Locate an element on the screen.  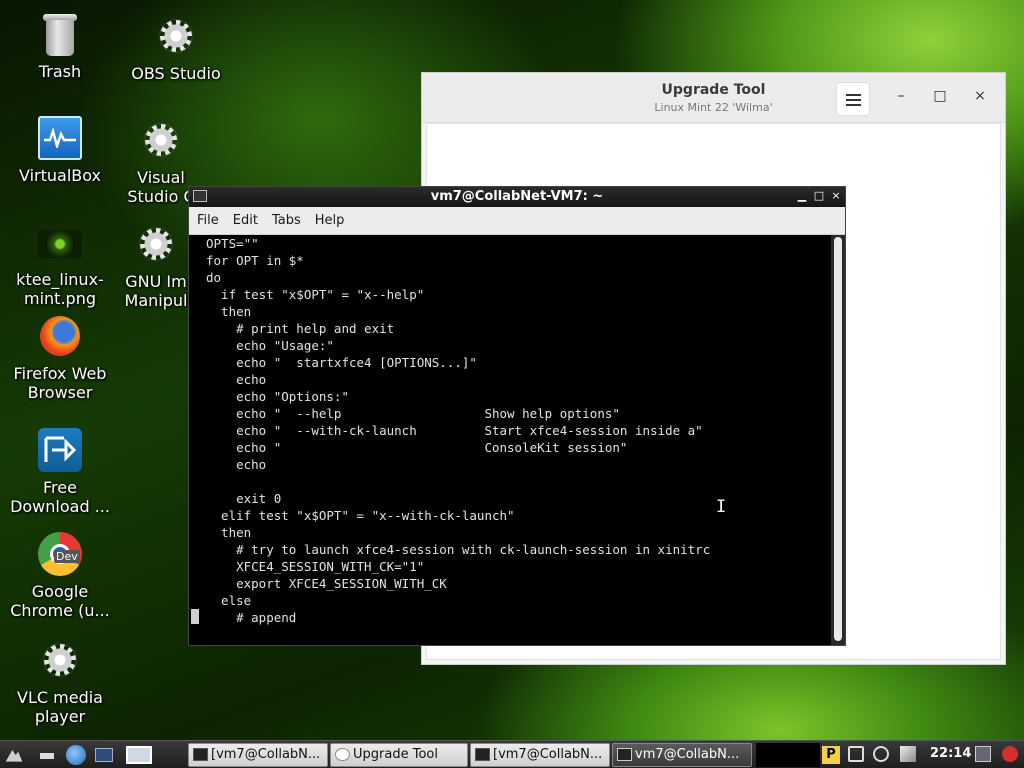
minimize-button: – is located at coordinates (901, 96).